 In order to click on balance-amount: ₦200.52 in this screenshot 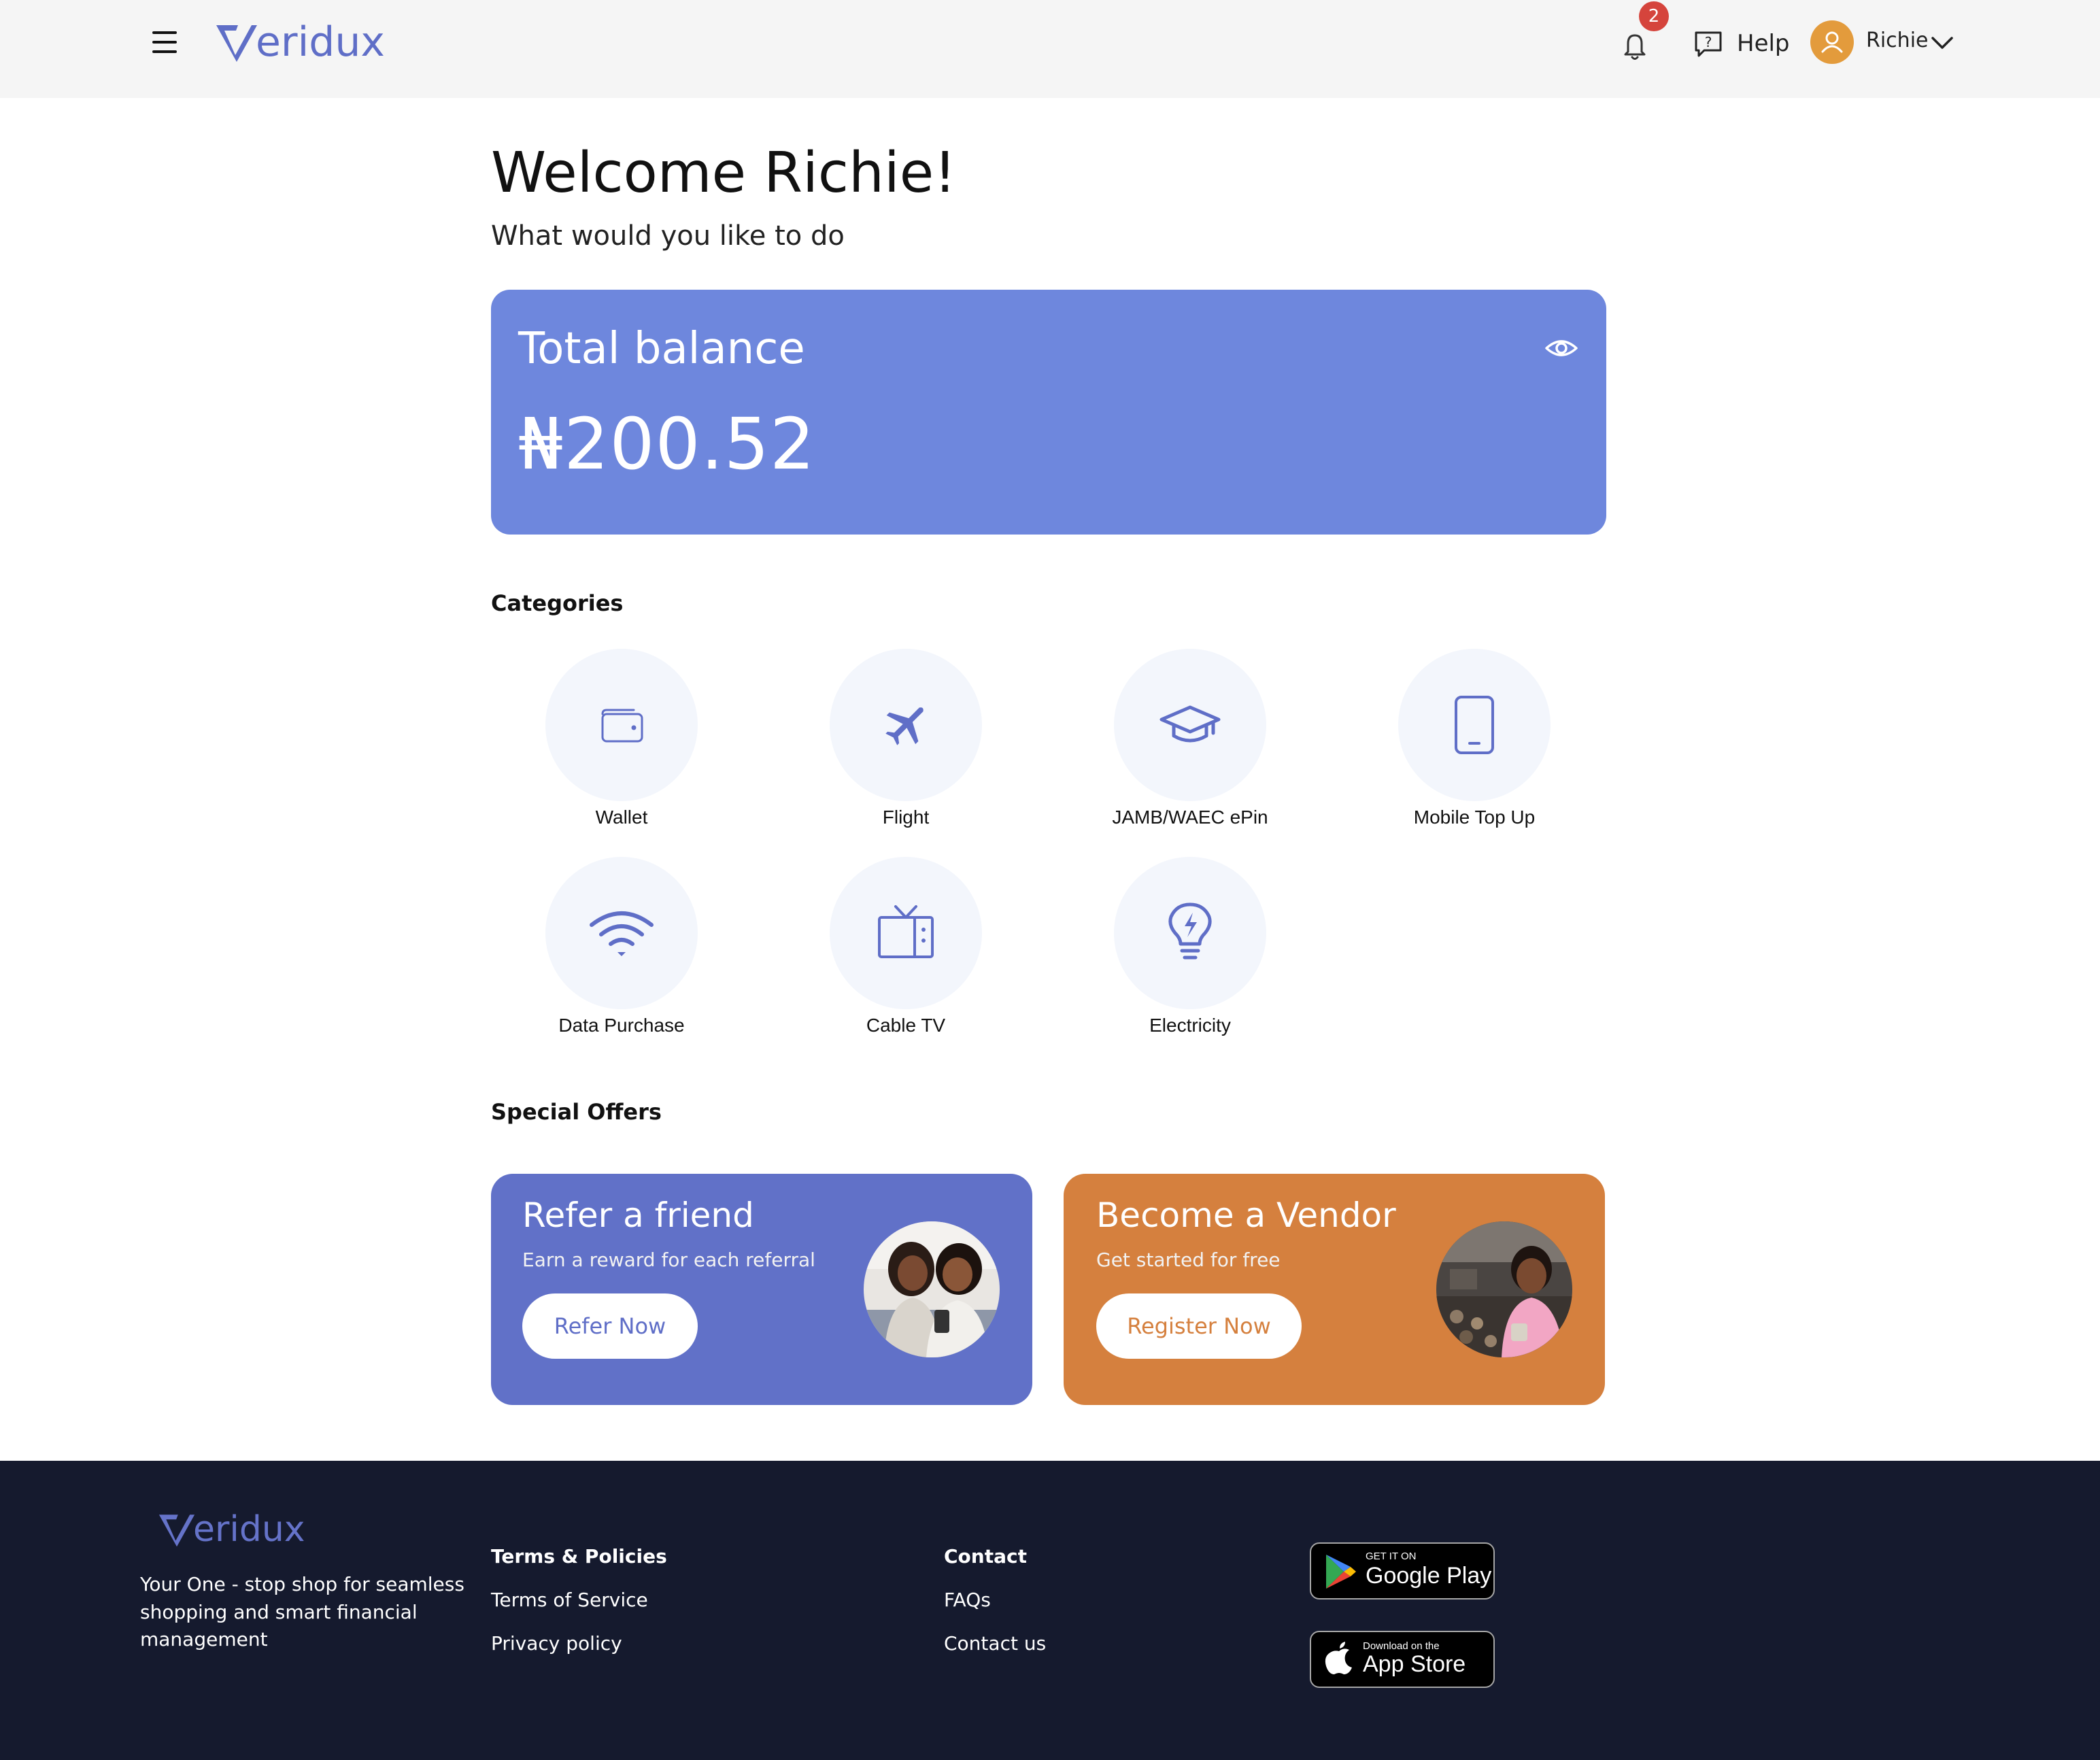, I will do `click(667, 444)`.